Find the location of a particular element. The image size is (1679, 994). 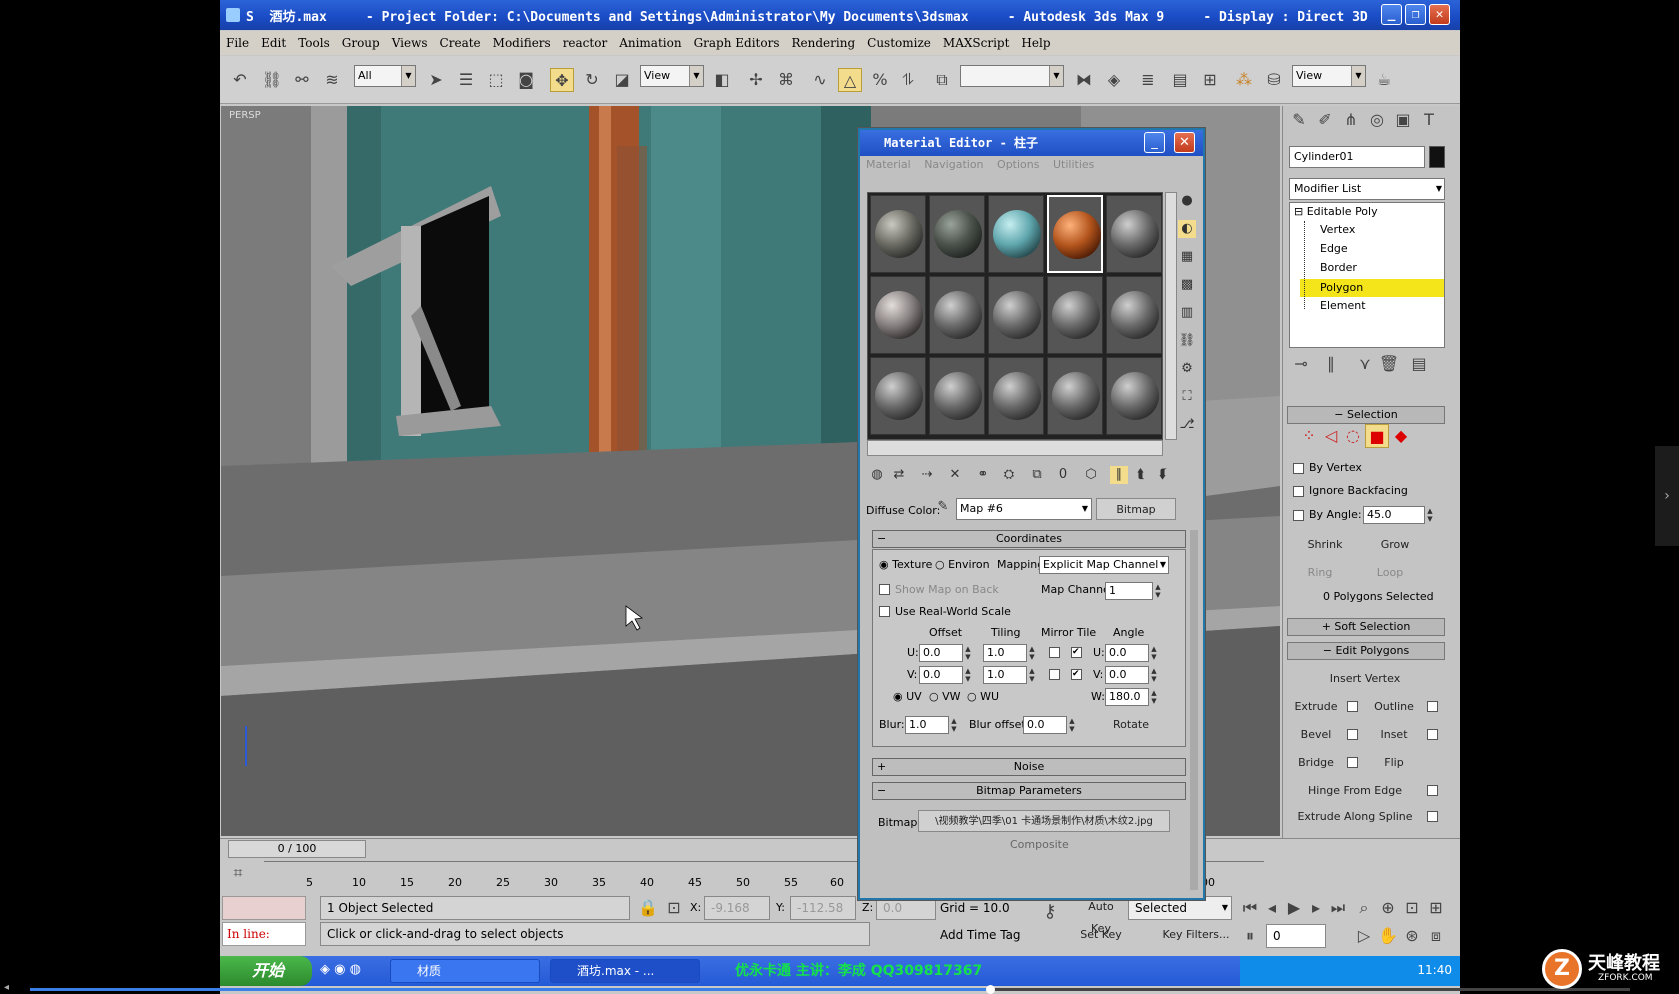

go-to-parent-icon: ⮬ is located at coordinates (1141, 475).